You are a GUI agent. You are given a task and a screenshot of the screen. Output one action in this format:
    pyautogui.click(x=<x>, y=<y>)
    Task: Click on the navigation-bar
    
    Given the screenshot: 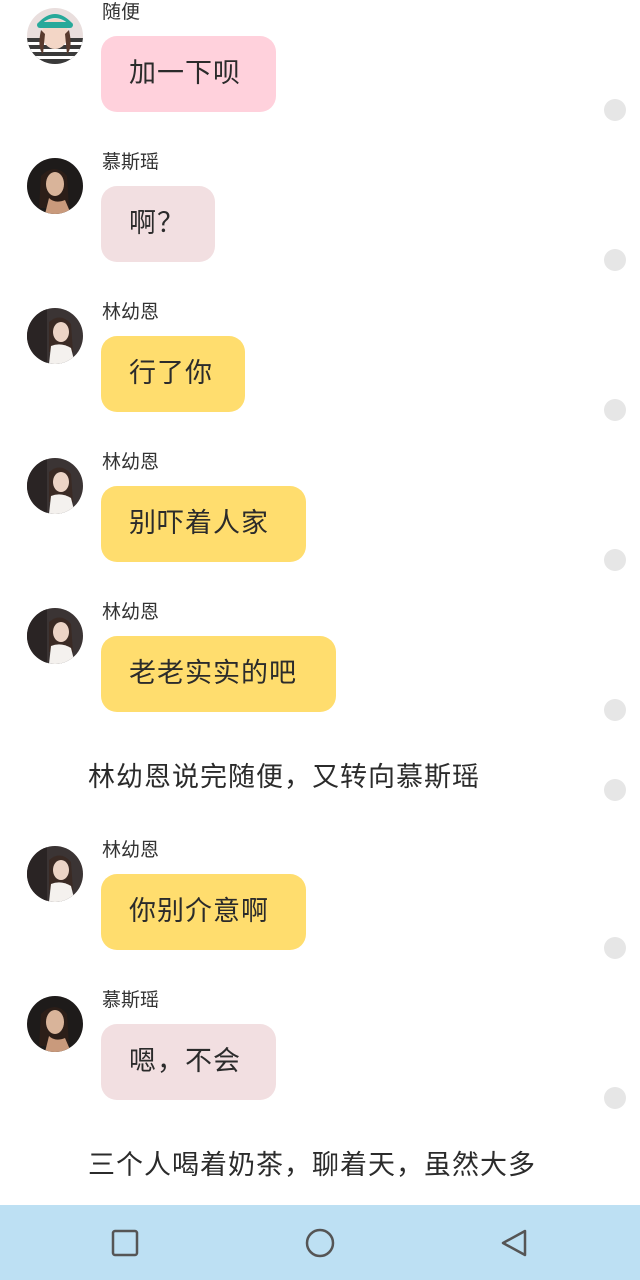 What is the action you would take?
    pyautogui.click(x=320, y=1242)
    